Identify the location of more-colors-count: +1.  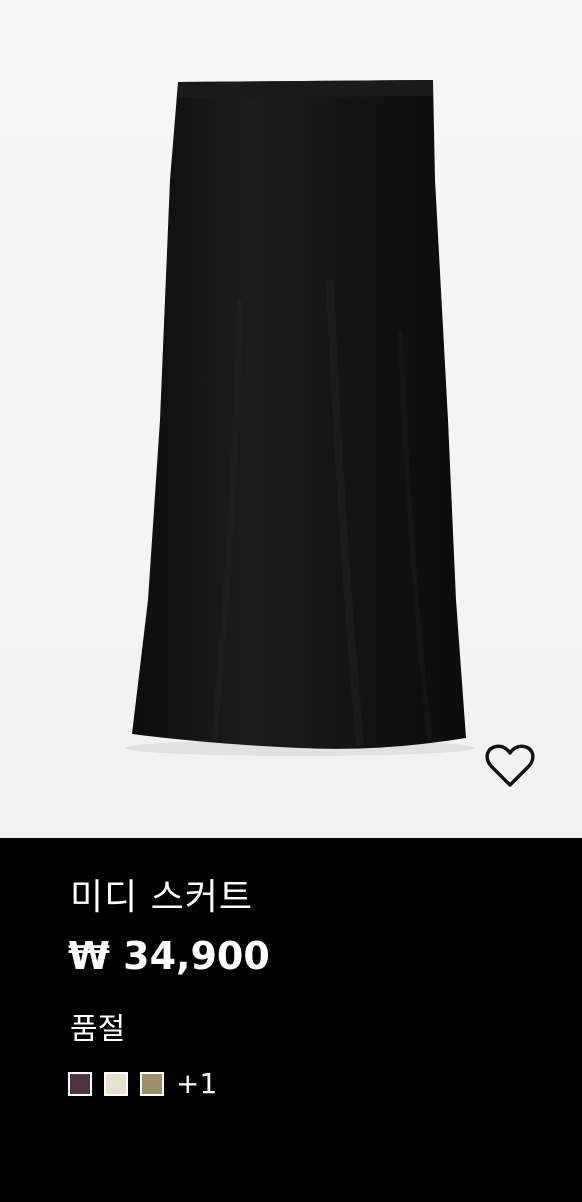
(196, 1084).